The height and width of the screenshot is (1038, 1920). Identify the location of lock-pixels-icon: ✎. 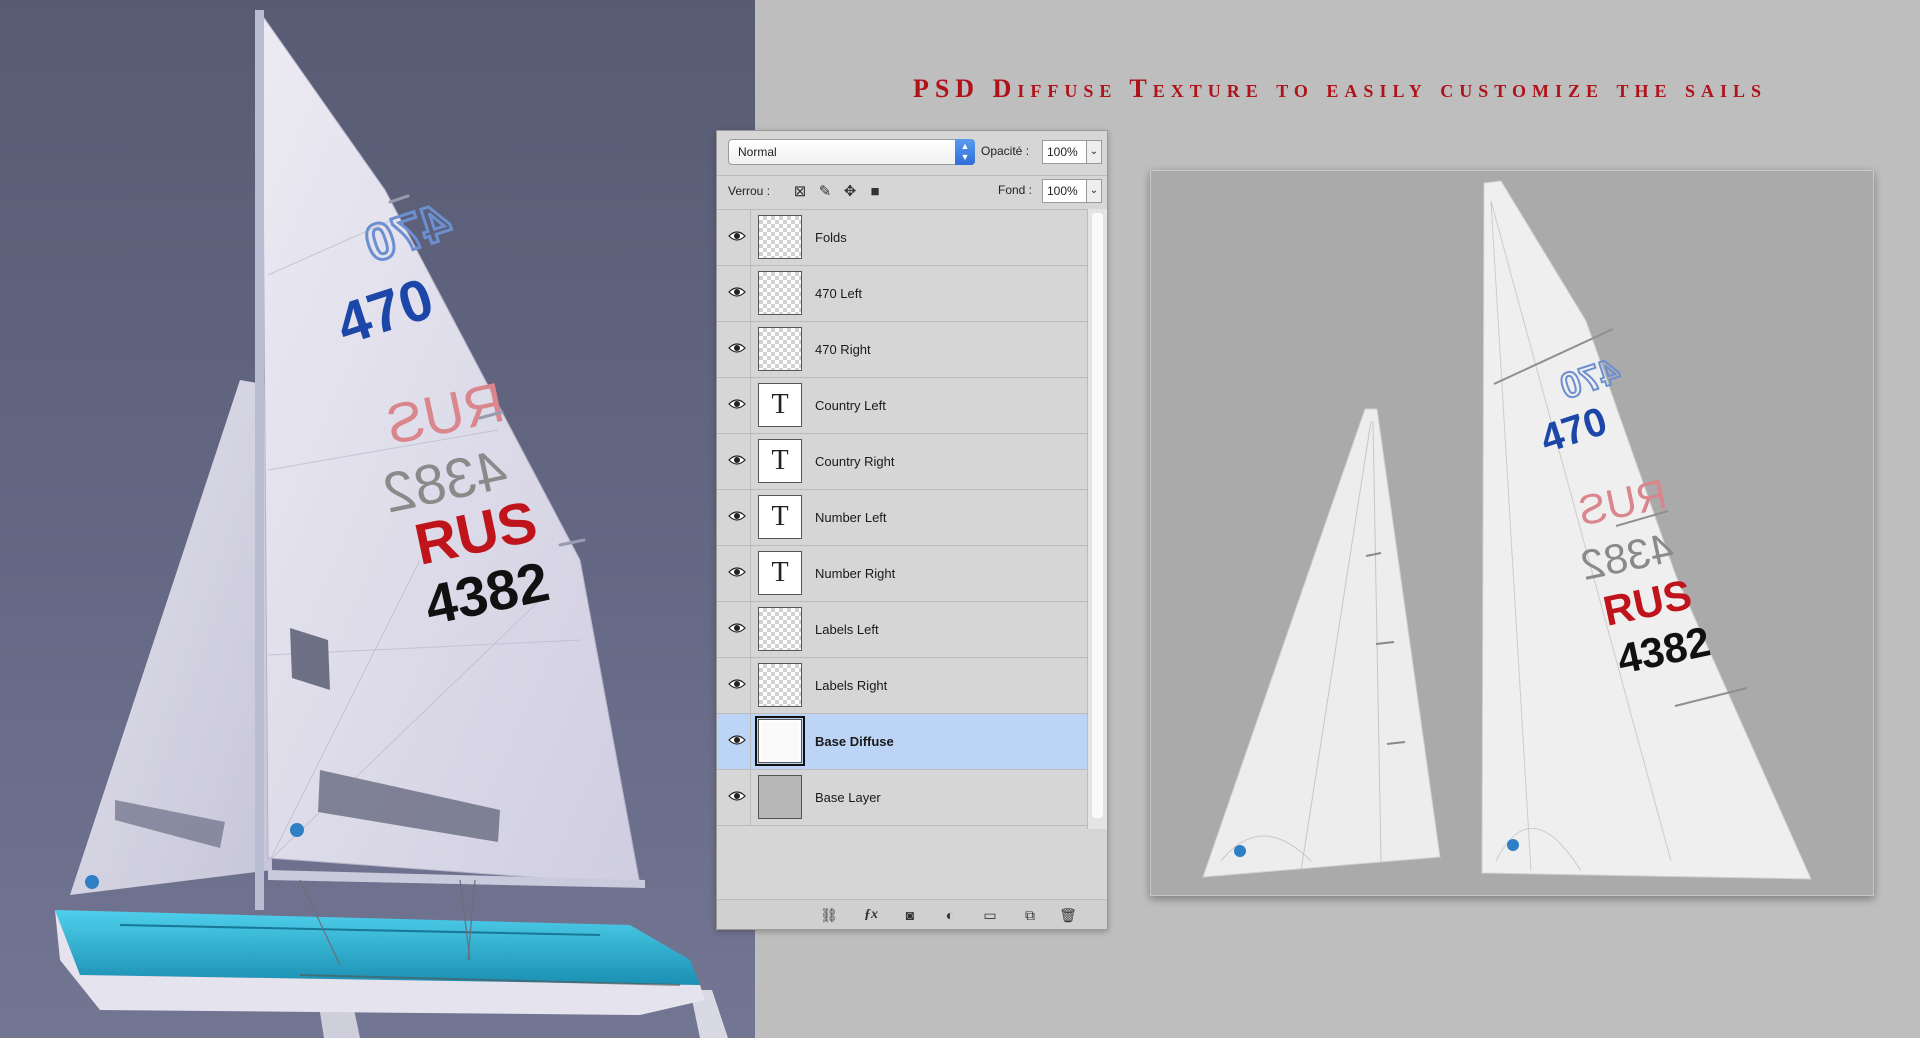
(825, 192).